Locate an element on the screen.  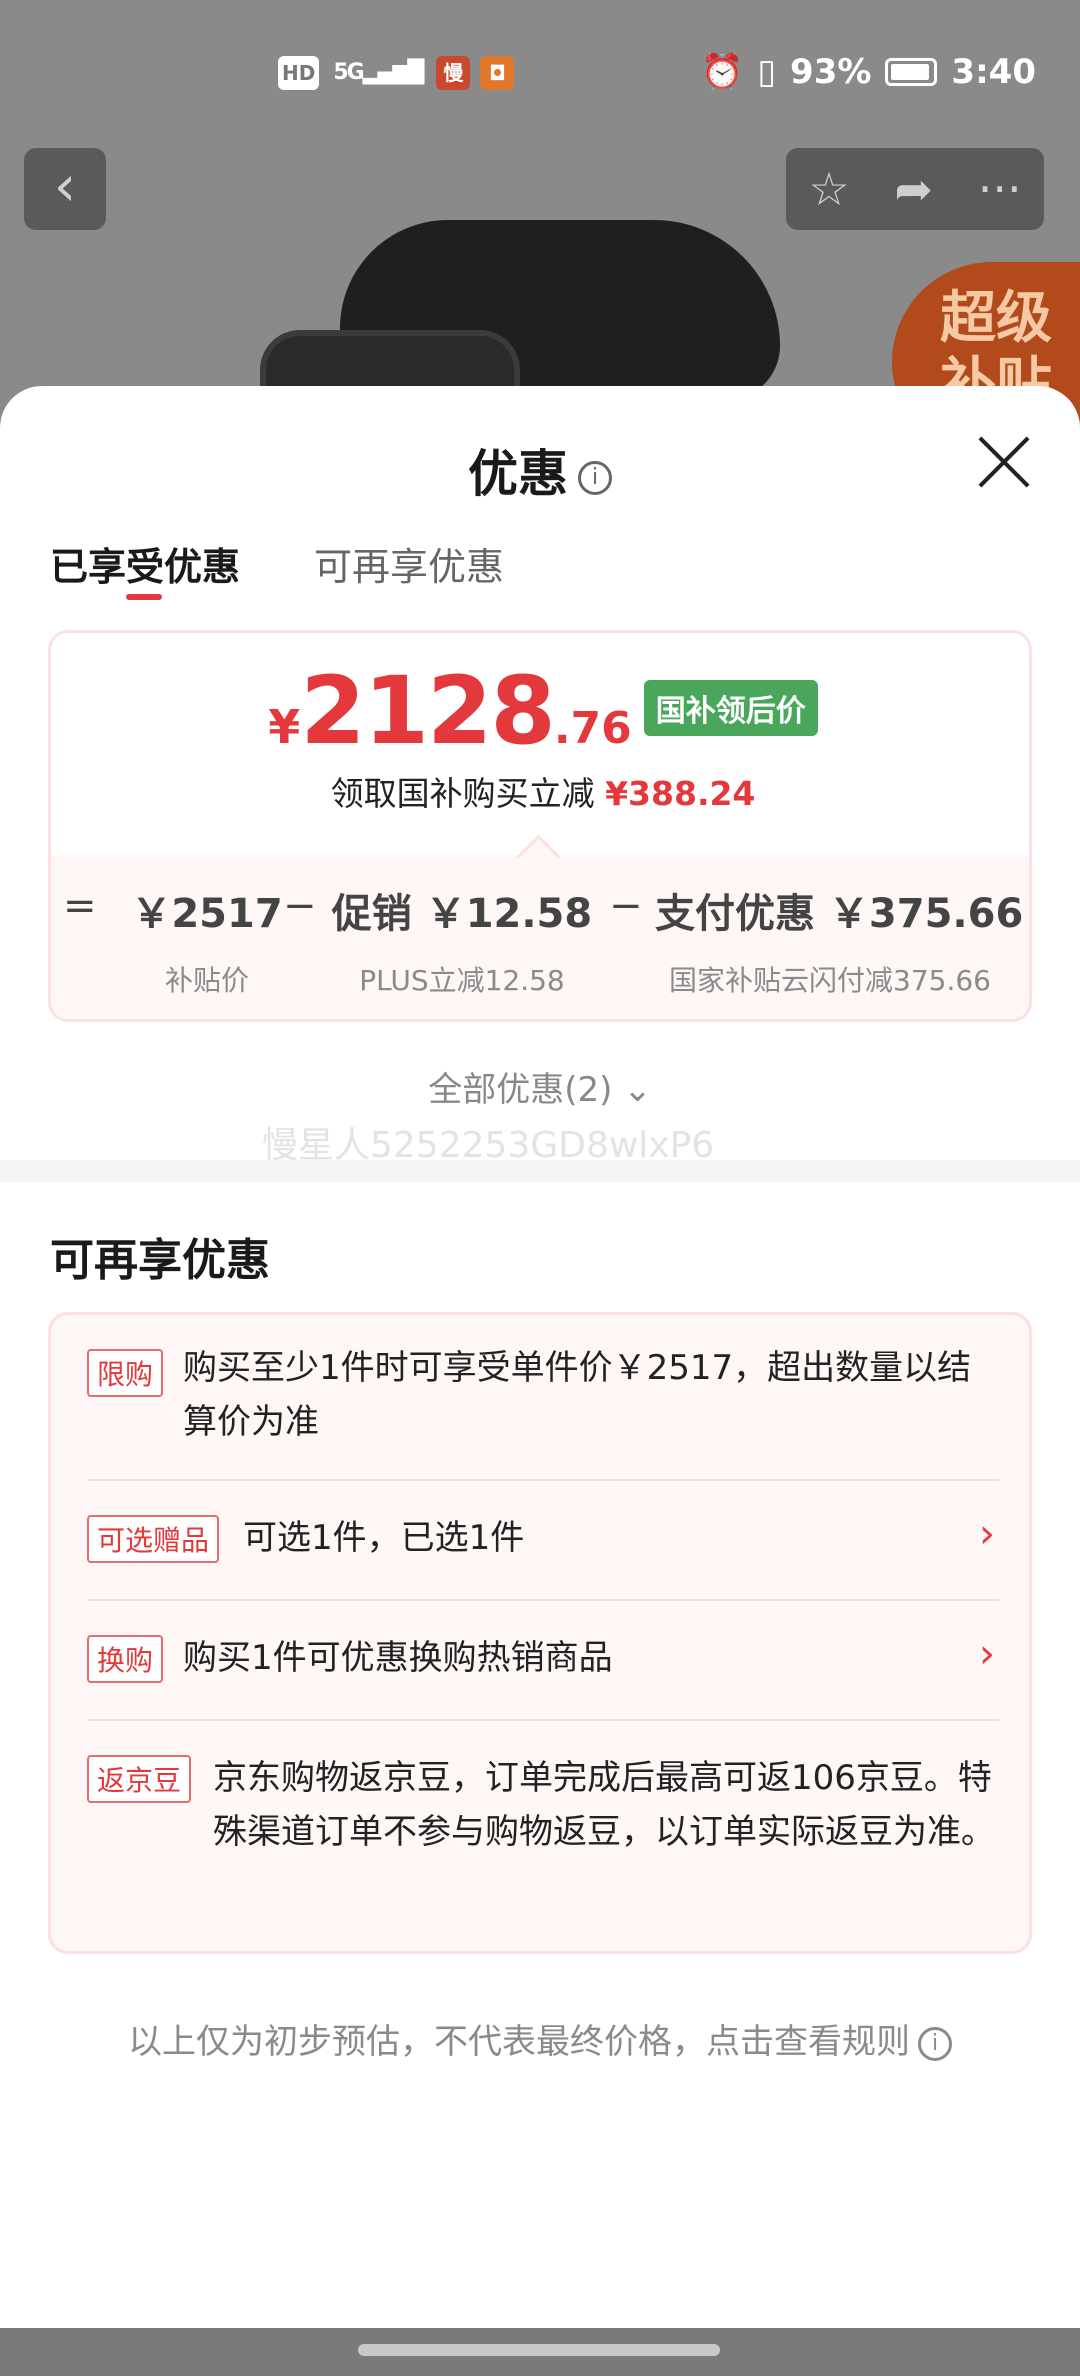
offer-row-gift: 可选赠品 可选1件，已选1件 › is located at coordinates (543, 1541).